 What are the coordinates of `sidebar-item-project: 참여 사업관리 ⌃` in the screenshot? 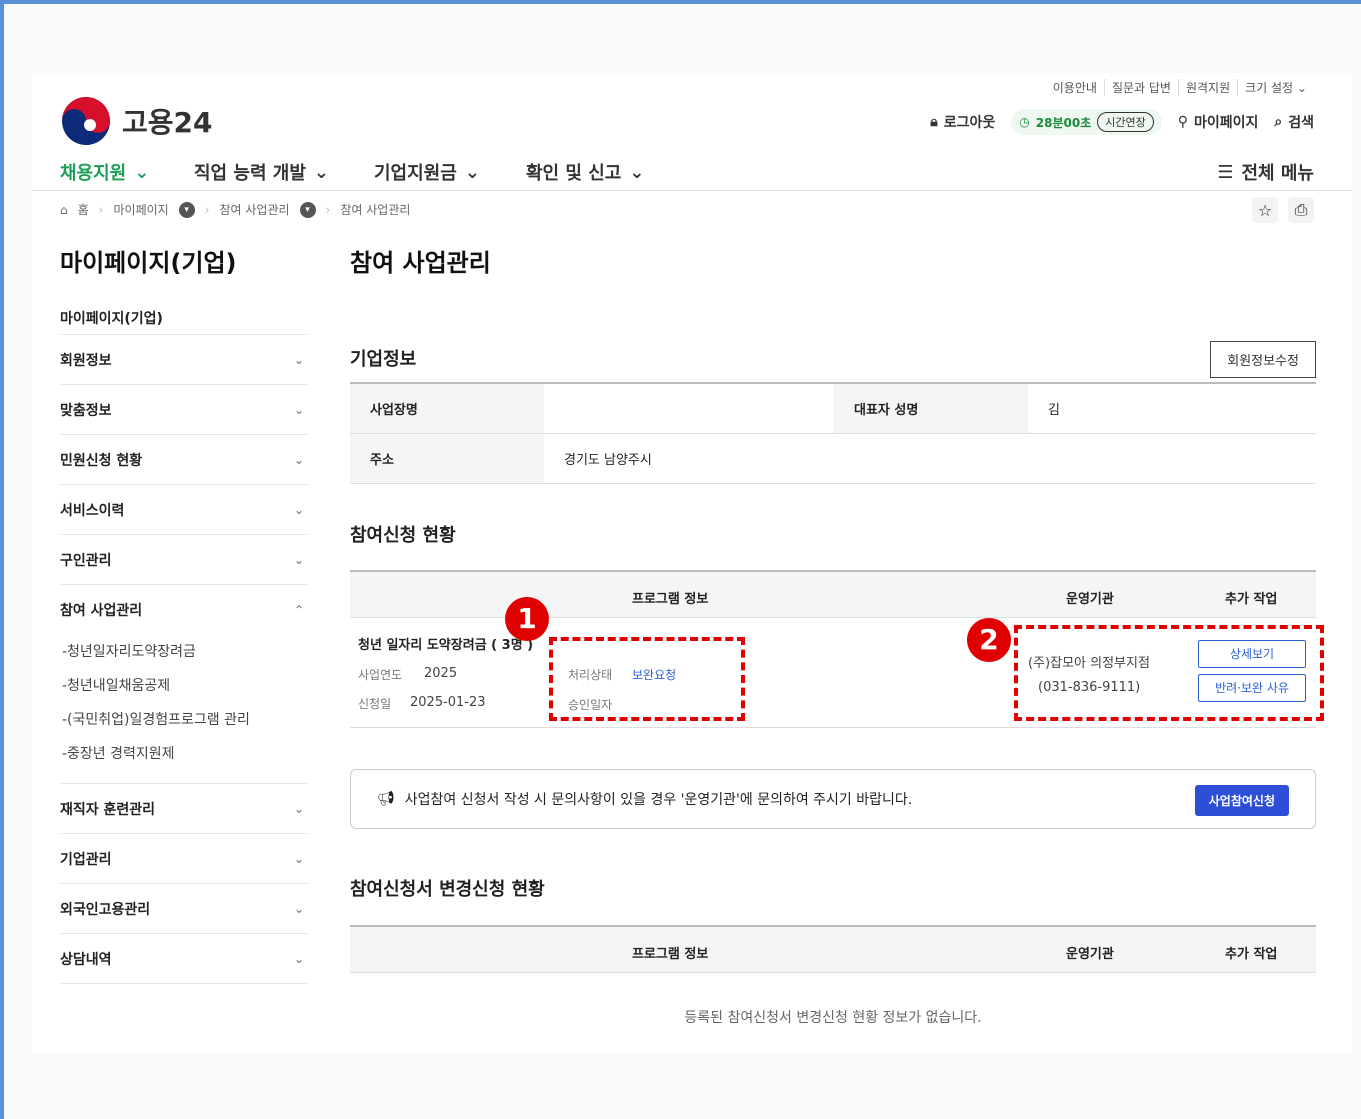 It's located at (184, 610).